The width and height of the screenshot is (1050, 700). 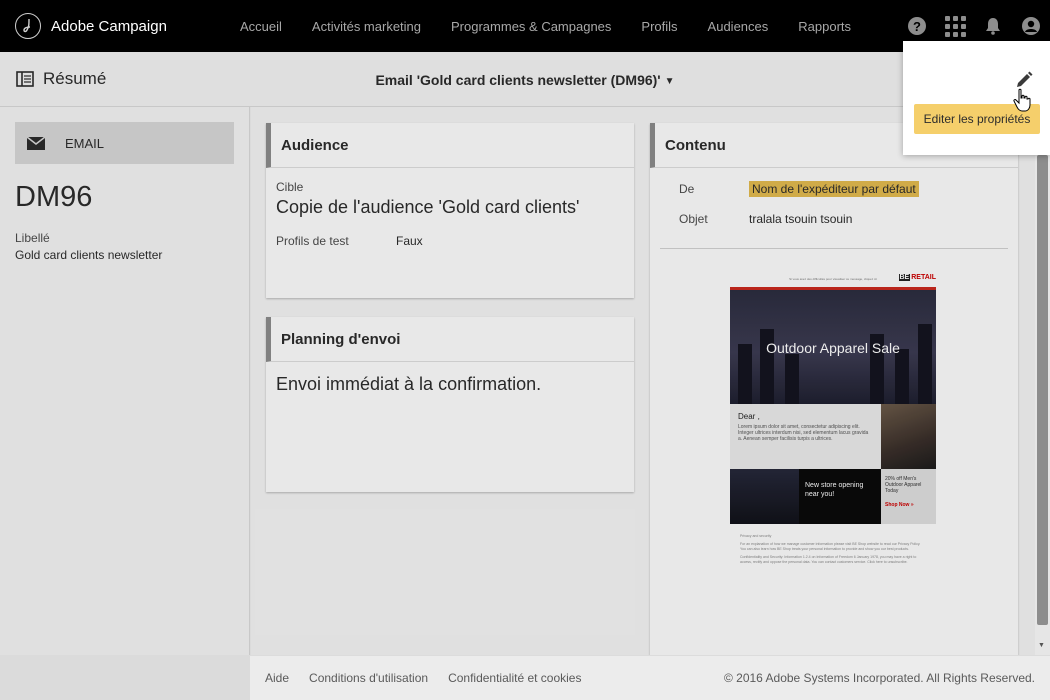 I want to click on channel-label: EMAIL, so click(x=85, y=143).